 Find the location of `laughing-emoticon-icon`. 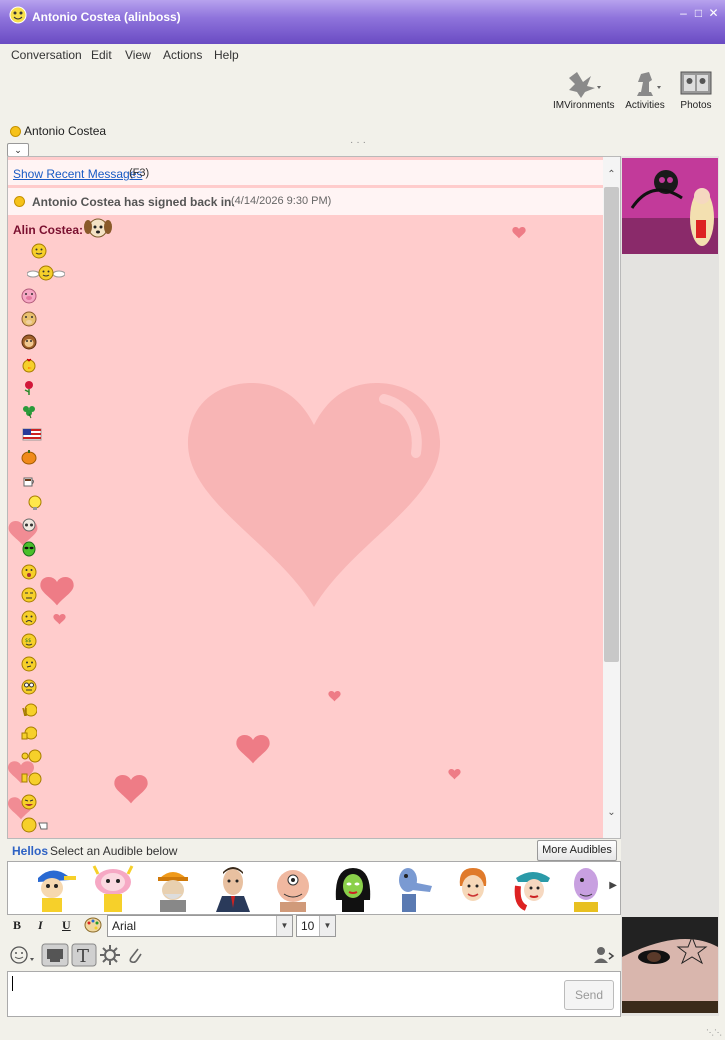

laughing-emoticon-icon is located at coordinates (29, 802).